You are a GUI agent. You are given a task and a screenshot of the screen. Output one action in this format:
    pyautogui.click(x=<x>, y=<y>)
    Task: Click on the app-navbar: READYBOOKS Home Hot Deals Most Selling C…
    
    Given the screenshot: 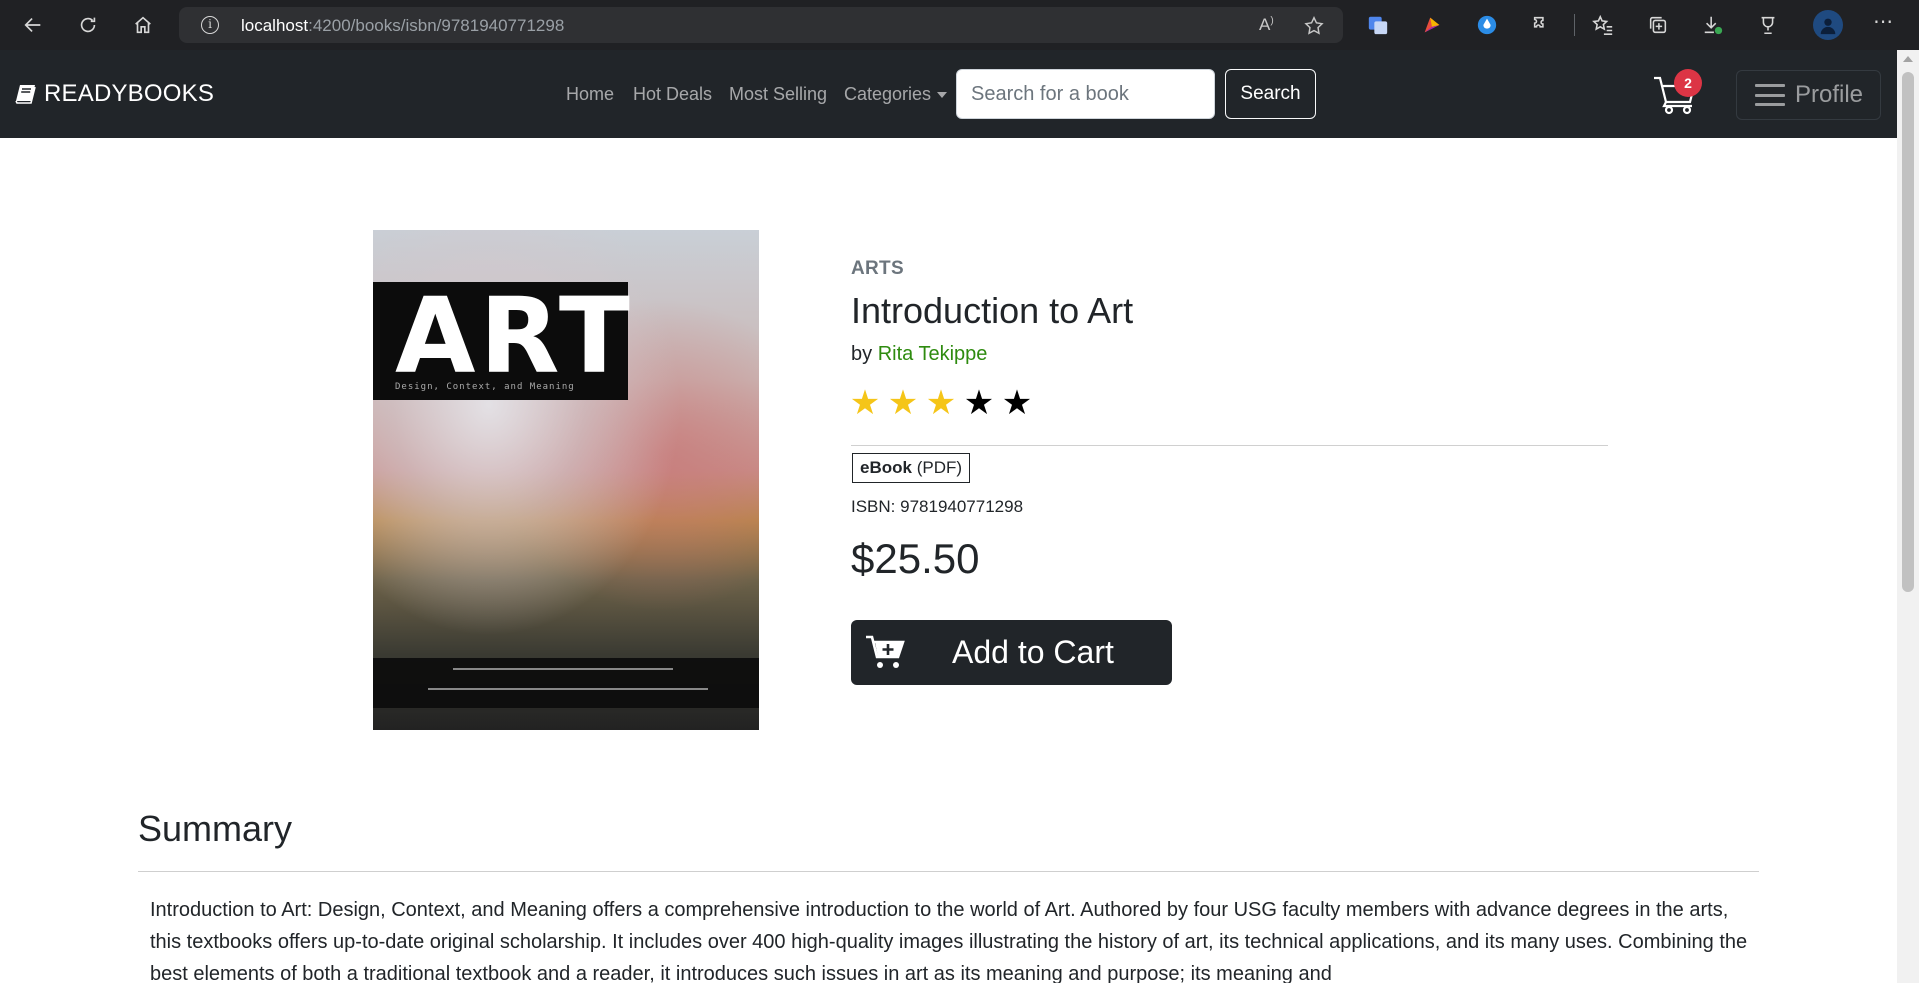 What is the action you would take?
    pyautogui.click(x=948, y=94)
    